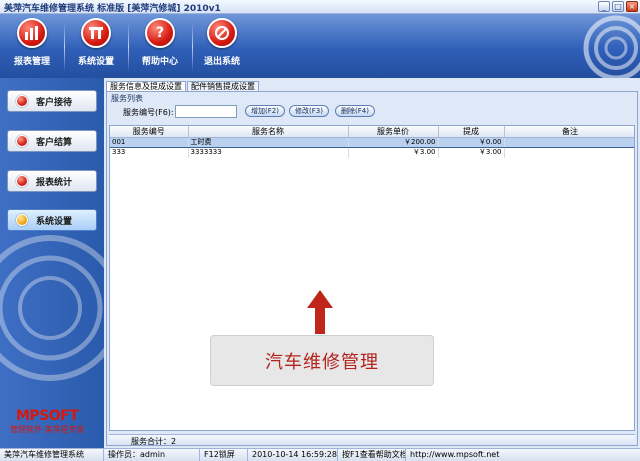 The height and width of the screenshot is (461, 640). What do you see at coordinates (309, 111) in the screenshot?
I see `edit-button: 修改(F3)` at bounding box center [309, 111].